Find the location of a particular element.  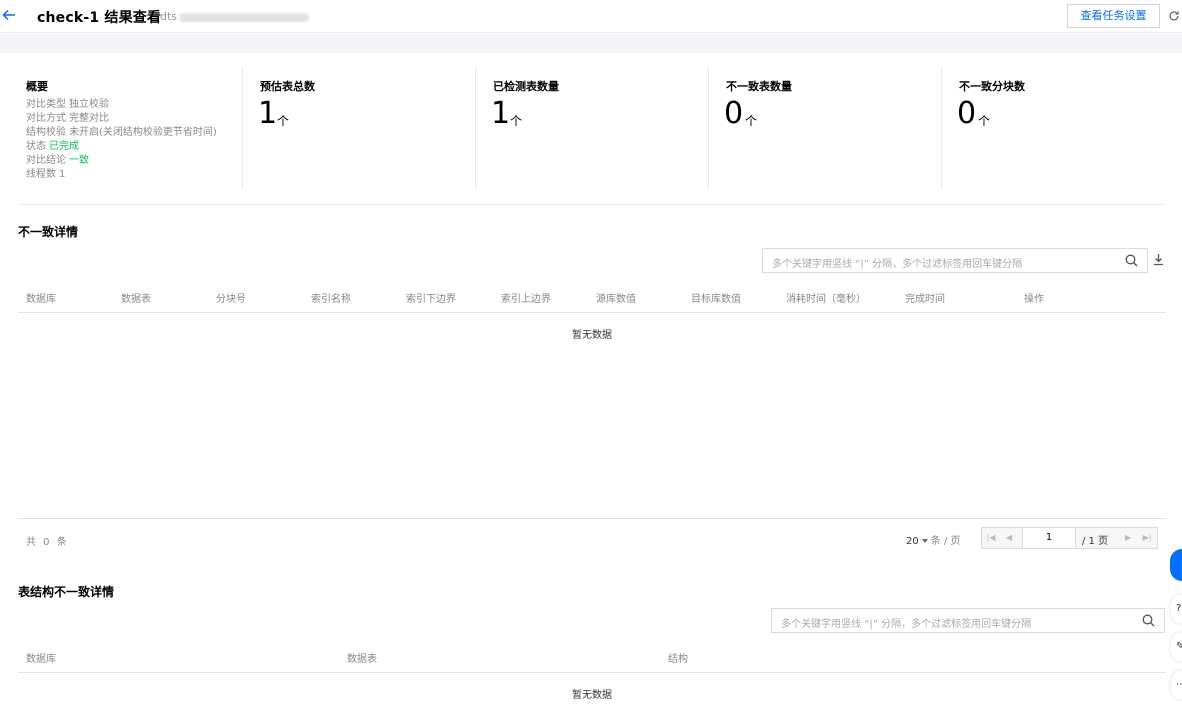

last-page-icon: ▶| is located at coordinates (1147, 538).